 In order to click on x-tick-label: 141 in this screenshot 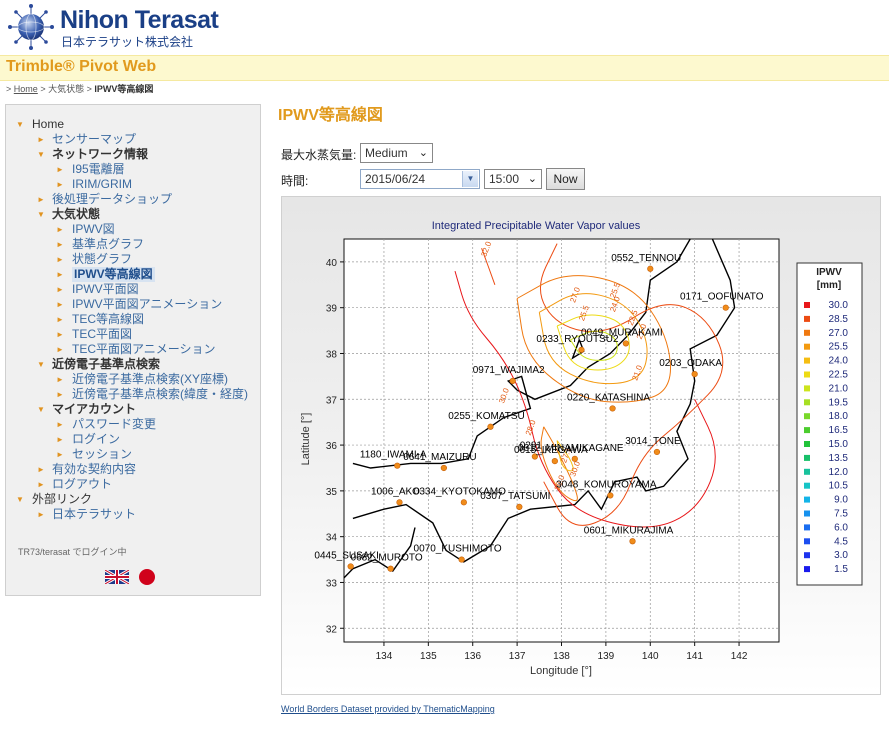, I will do `click(694, 656)`.